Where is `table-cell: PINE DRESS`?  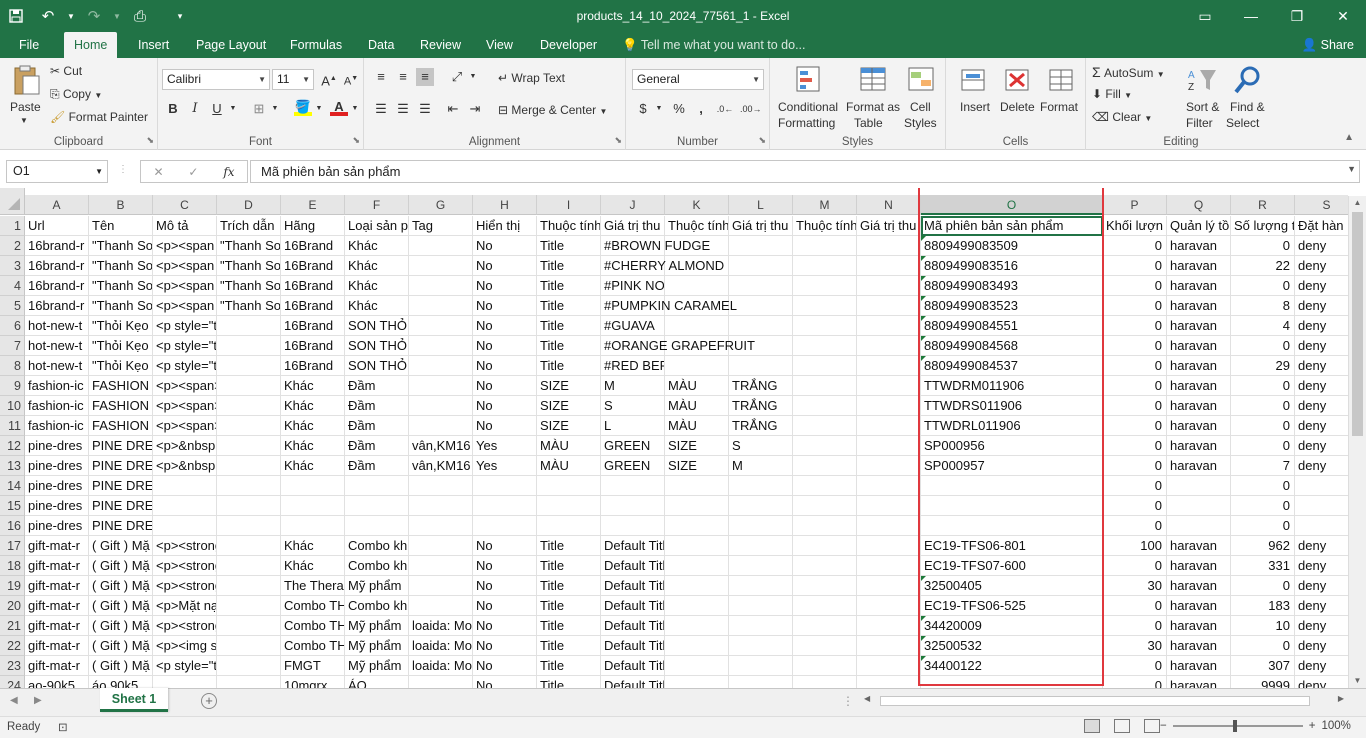
table-cell: PINE DRESS is located at coordinates (121, 506).